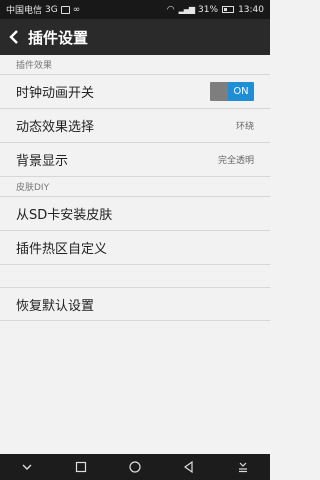 Image resolution: width=320 pixels, height=480 pixels. What do you see at coordinates (135, 214) in the screenshot?
I see `install-skin-sd-row: 从SD卡安装皮肤` at bounding box center [135, 214].